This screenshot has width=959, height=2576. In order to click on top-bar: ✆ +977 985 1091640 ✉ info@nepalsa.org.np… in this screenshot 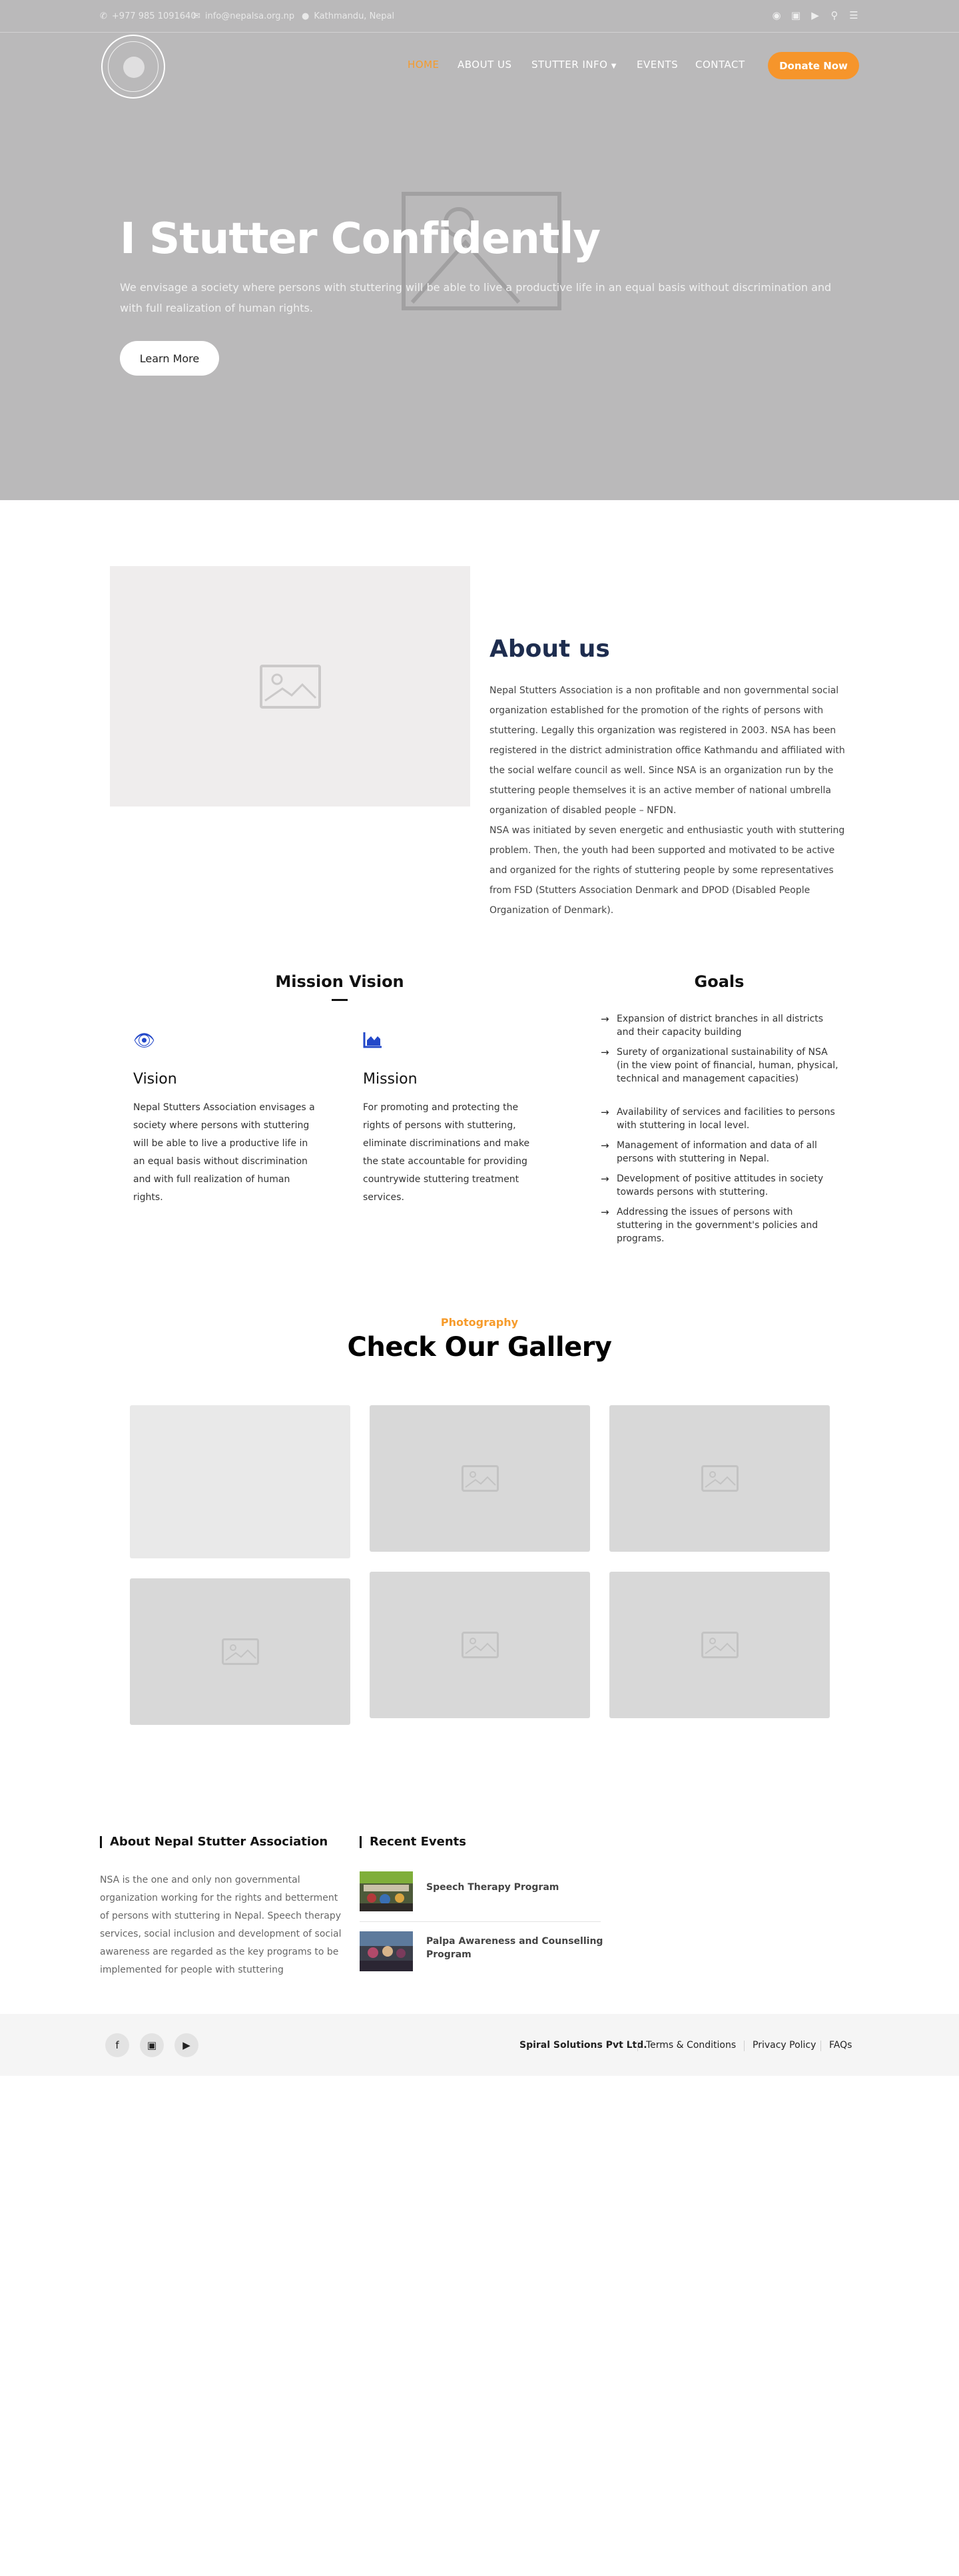, I will do `click(479, 16)`.